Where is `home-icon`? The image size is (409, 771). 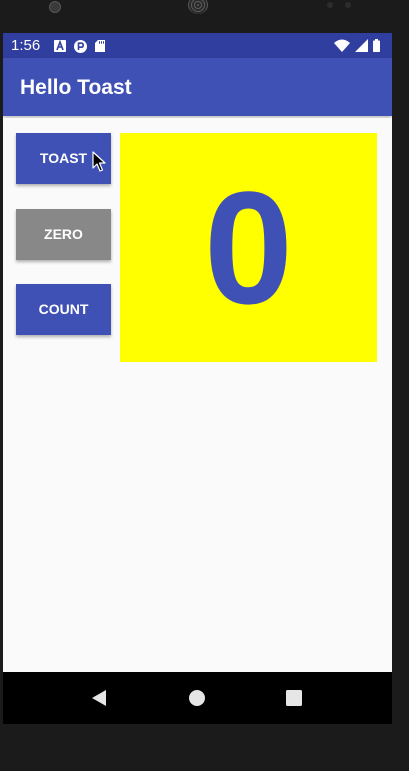
home-icon is located at coordinates (197, 698).